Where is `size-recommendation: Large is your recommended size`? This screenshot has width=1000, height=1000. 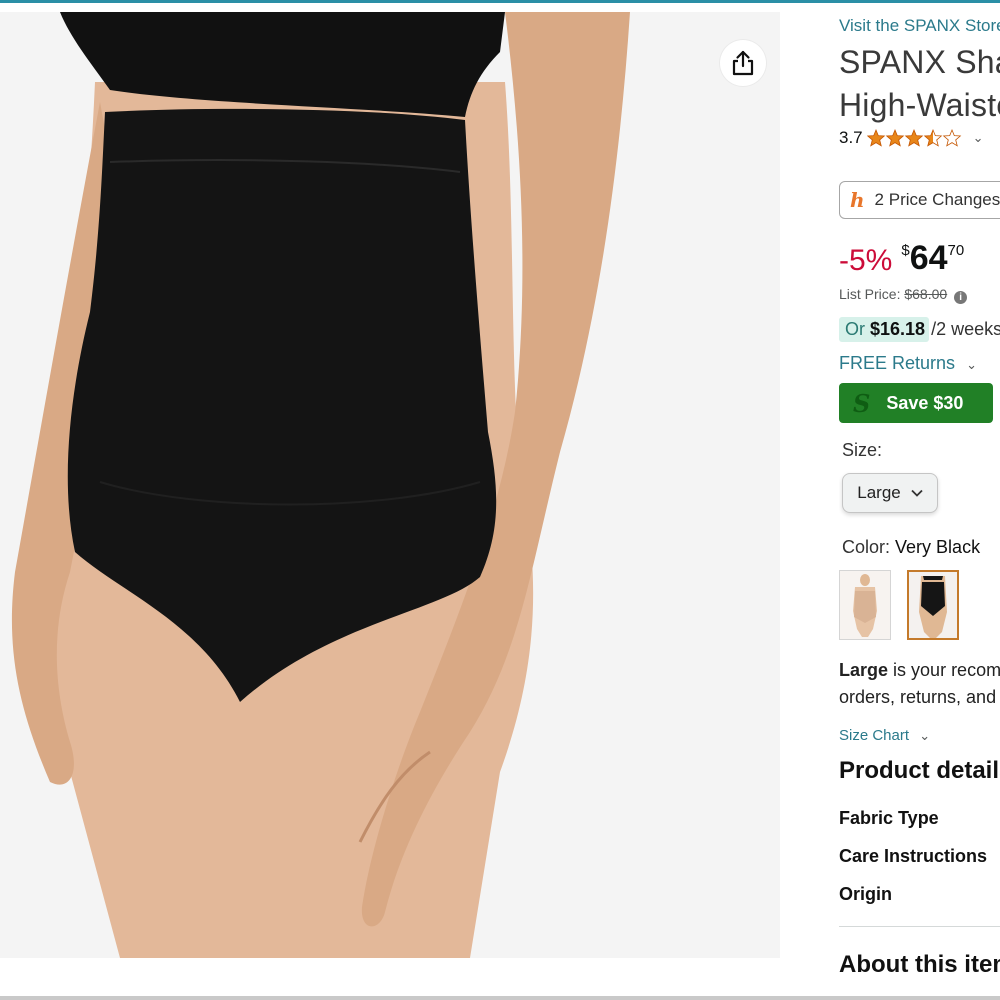 size-recommendation: Large is your recommended size is located at coordinates (919, 670).